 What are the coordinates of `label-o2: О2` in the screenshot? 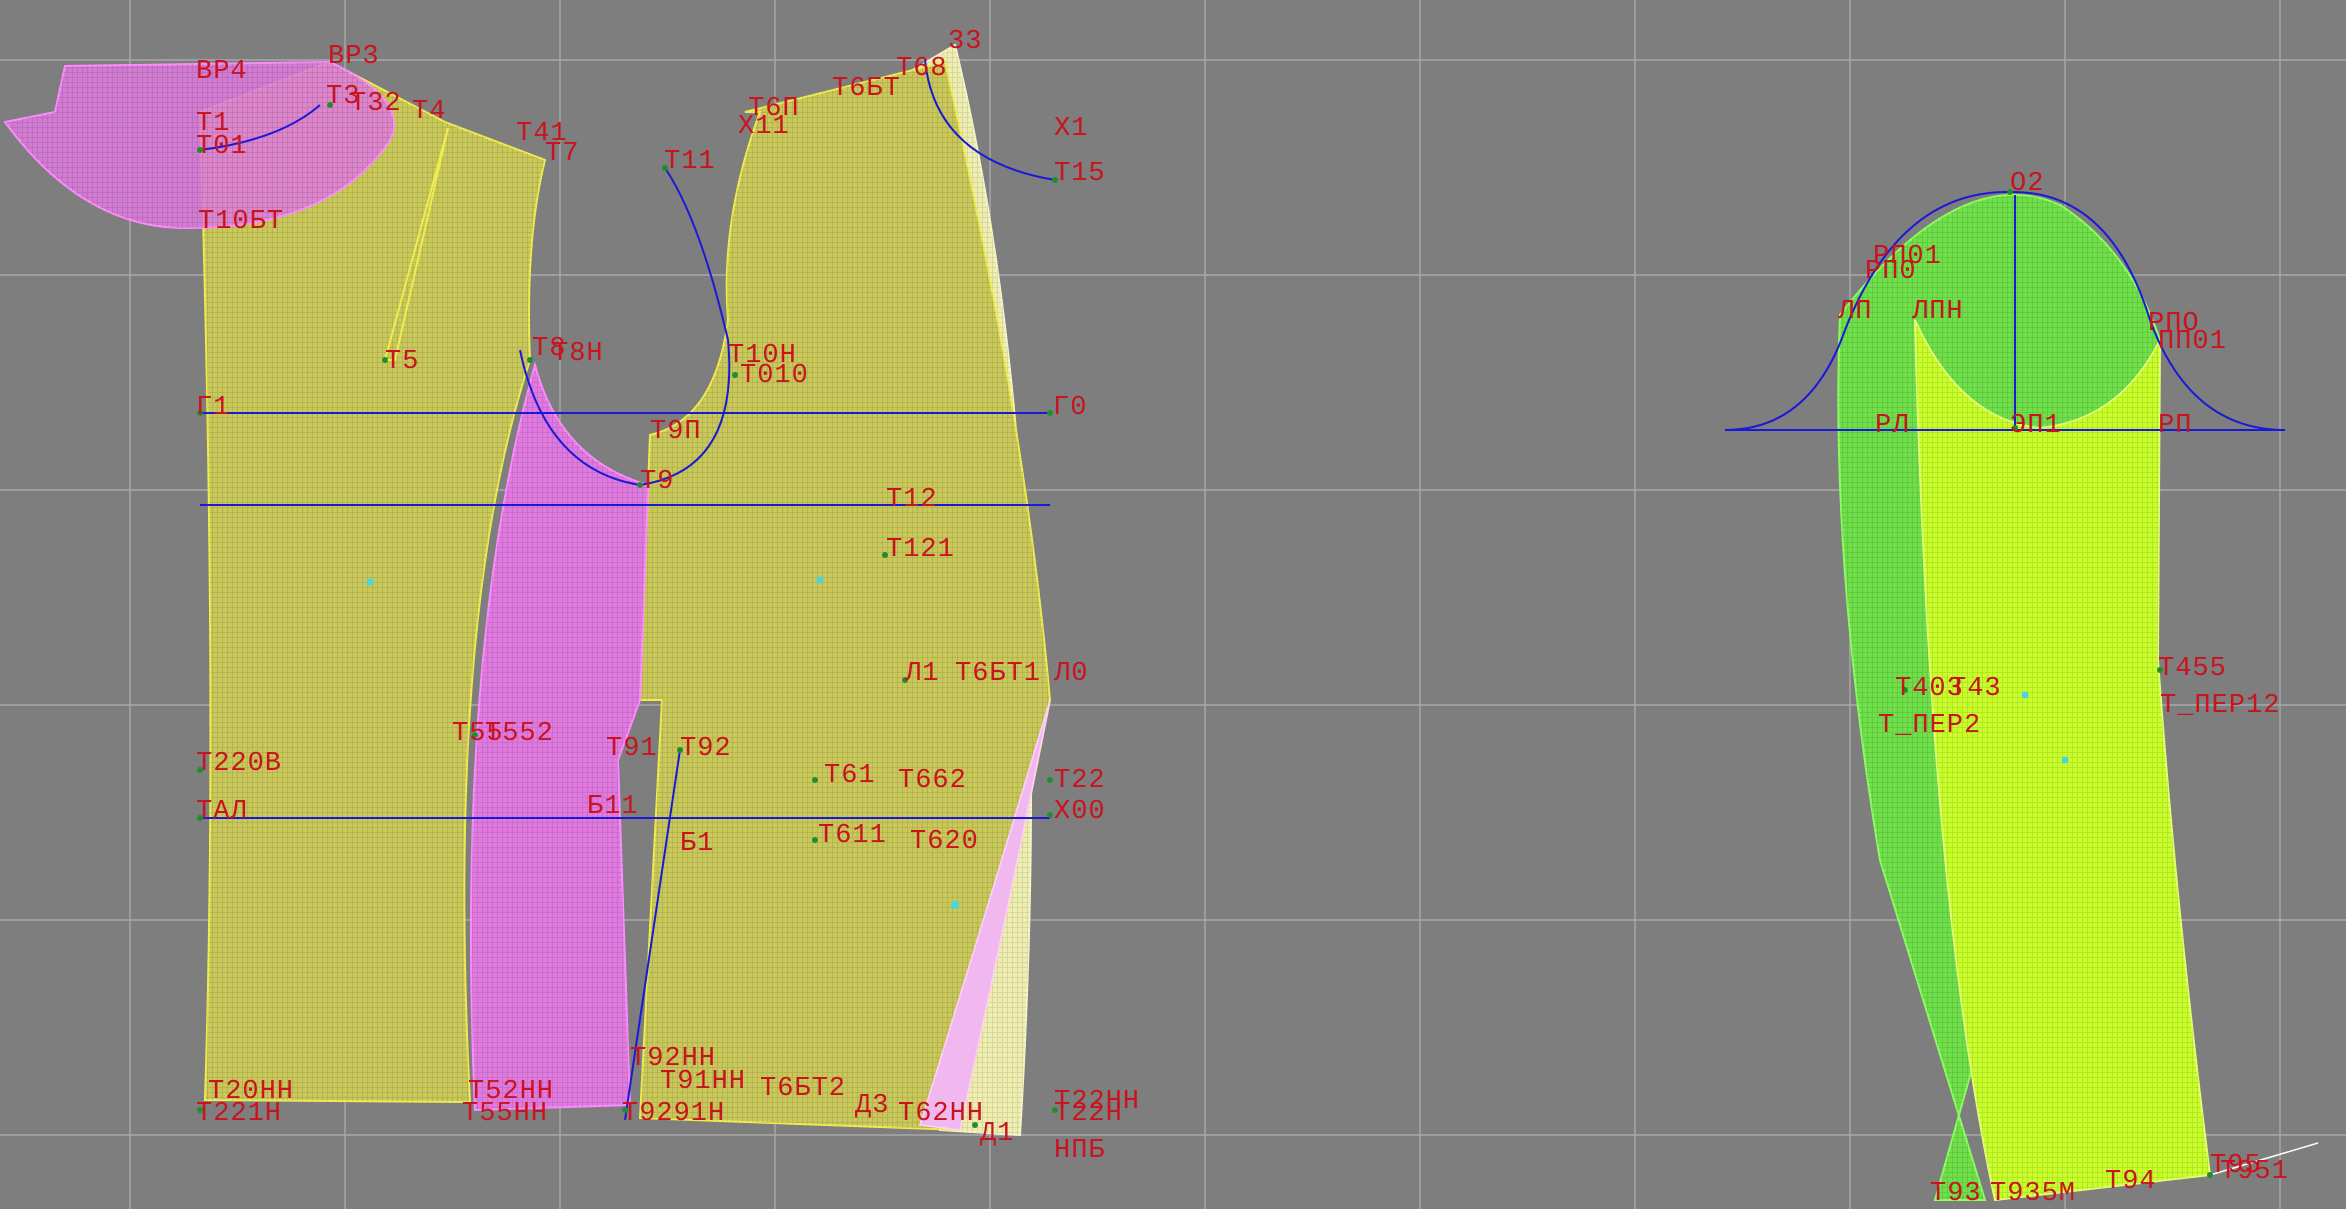 It's located at (2027, 184).